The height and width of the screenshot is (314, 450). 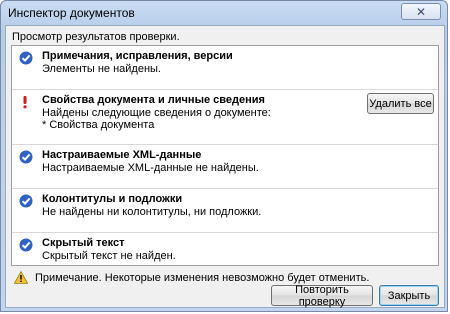 I want to click on window-title: Инспектор документов, so click(x=71, y=13).